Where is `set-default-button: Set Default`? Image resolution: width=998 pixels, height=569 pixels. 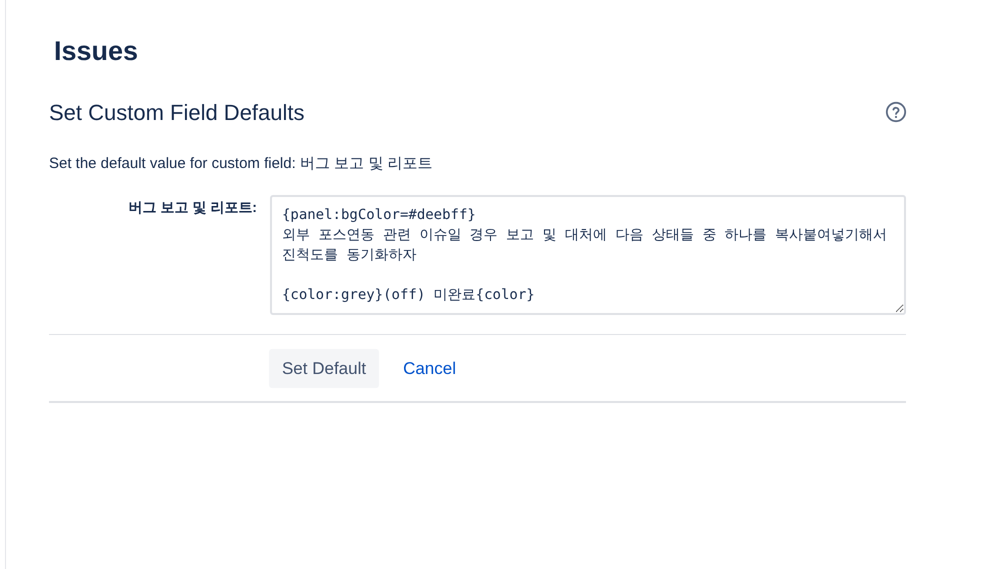
set-default-button: Set Default is located at coordinates (324, 368).